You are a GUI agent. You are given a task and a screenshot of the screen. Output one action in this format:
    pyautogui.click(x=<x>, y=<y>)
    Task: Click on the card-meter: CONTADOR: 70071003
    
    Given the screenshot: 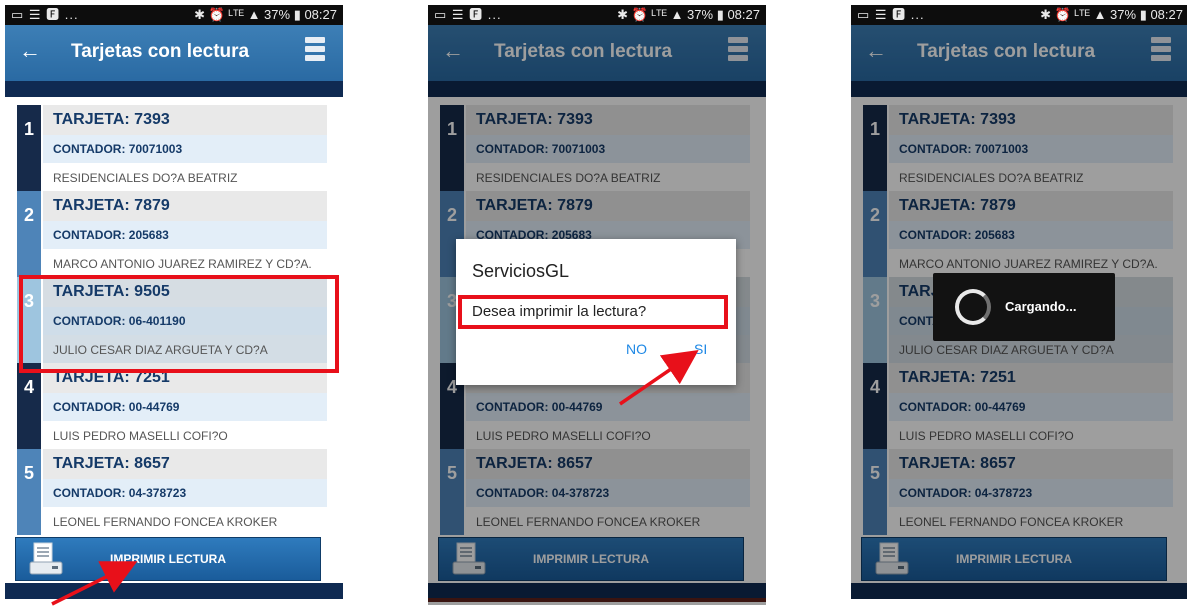 What is the action you would take?
    pyautogui.click(x=185, y=149)
    